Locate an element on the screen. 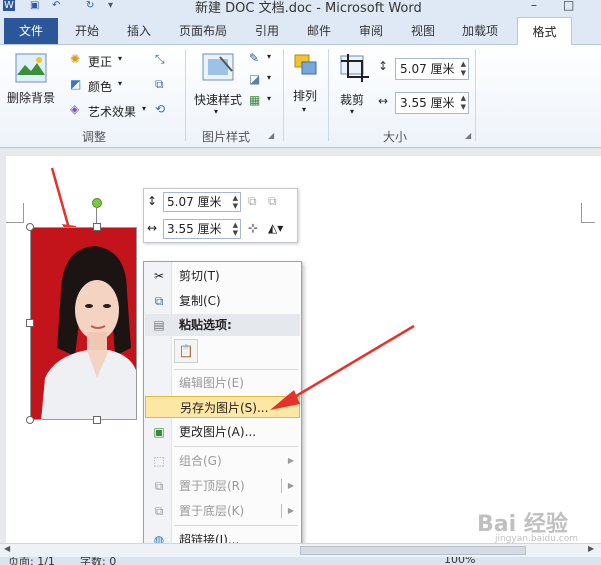  submenu-arrow-icon: ▶ is located at coordinates (290, 510).